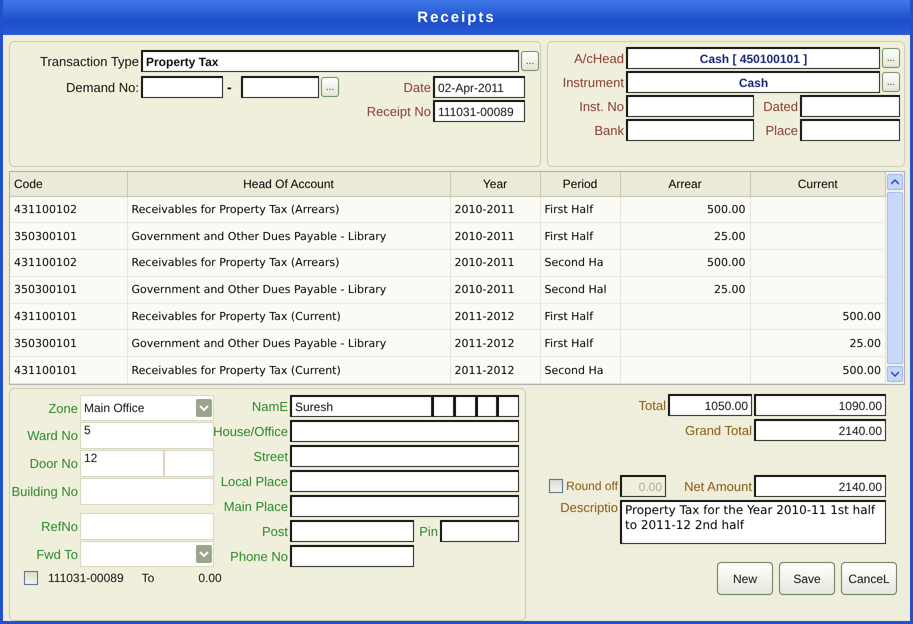 The width and height of the screenshot is (913, 624). What do you see at coordinates (417, 87) in the screenshot?
I see `field-label: Date` at bounding box center [417, 87].